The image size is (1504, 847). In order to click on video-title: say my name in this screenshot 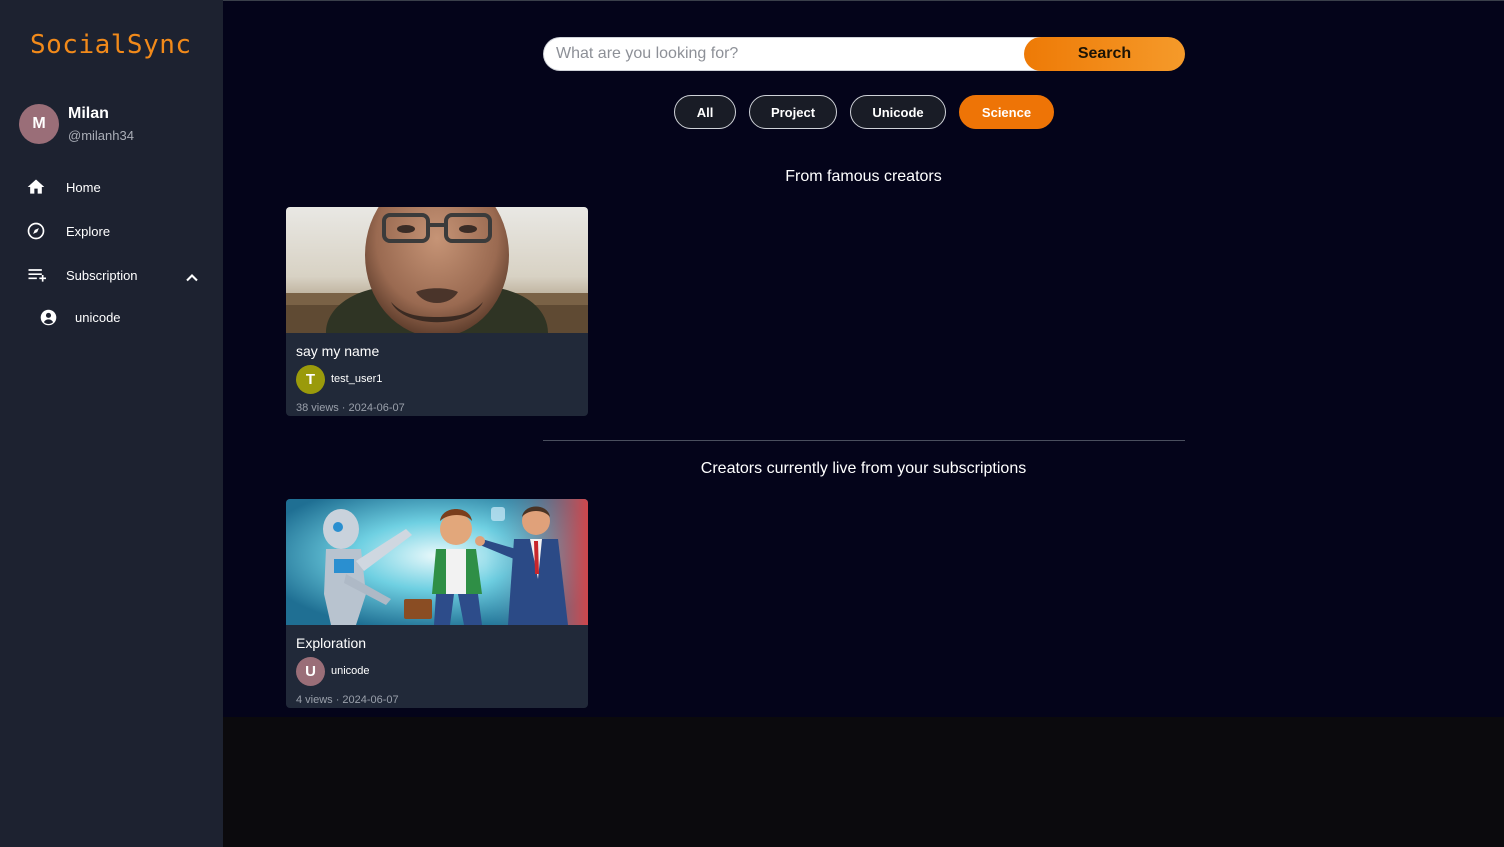, I will do `click(337, 351)`.